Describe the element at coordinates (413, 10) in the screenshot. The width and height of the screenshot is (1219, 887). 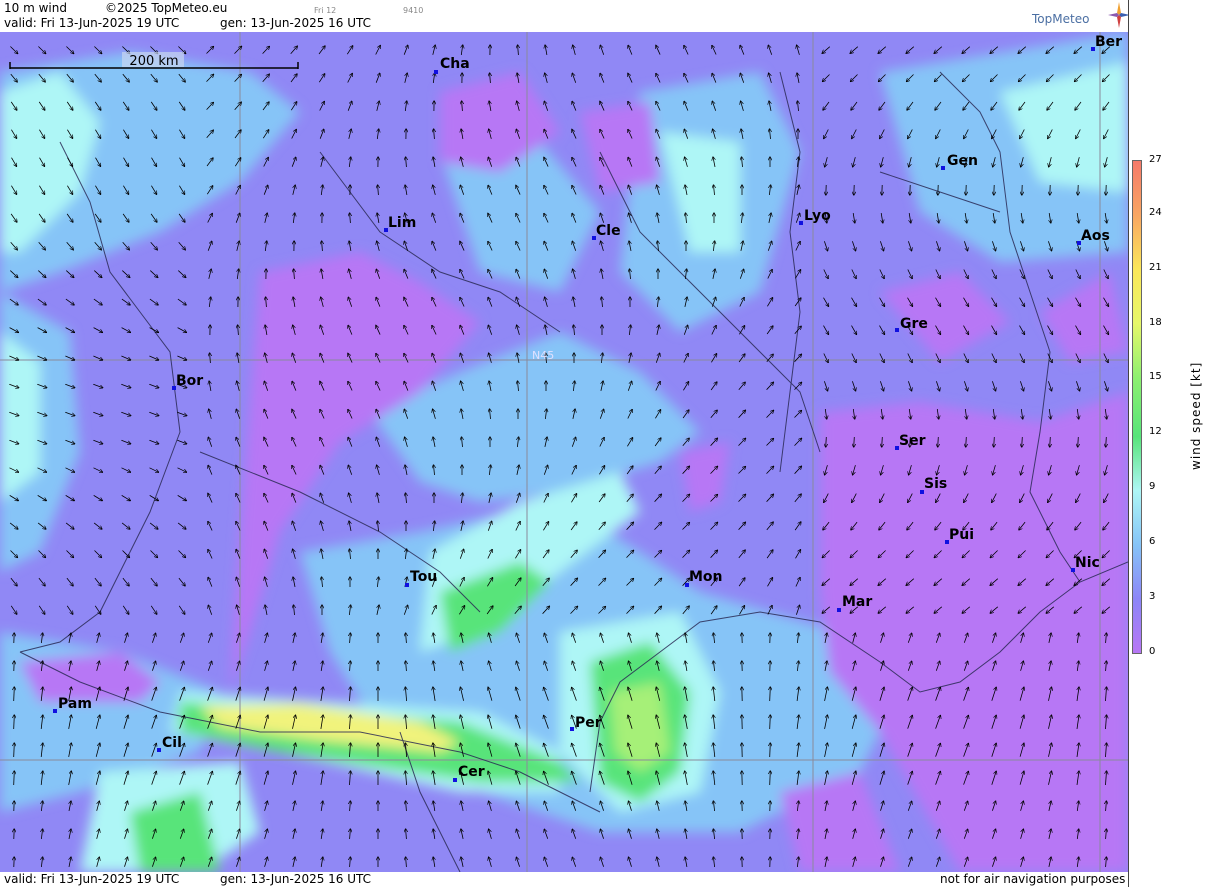
I see `code-tag: 9410` at that location.